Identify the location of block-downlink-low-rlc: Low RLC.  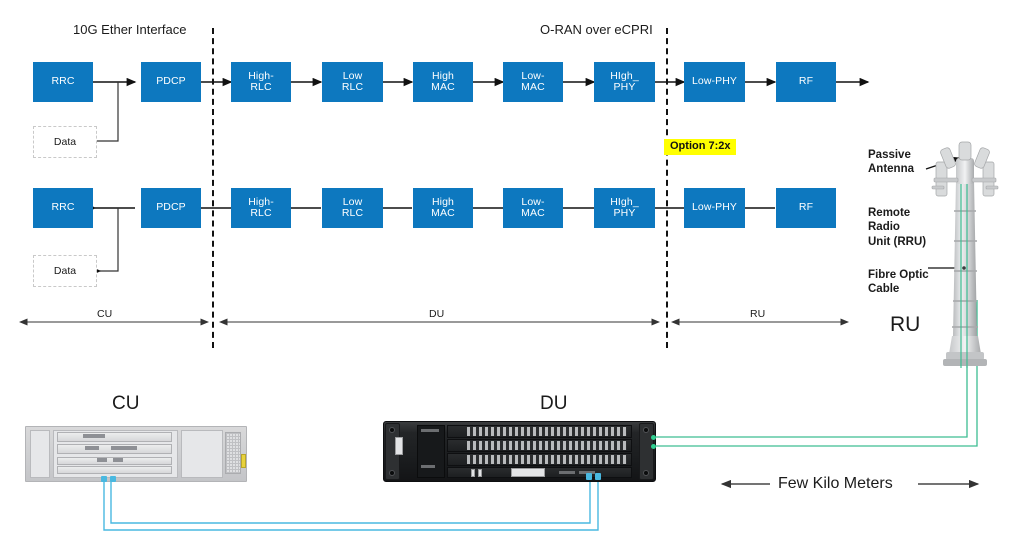
(352, 82).